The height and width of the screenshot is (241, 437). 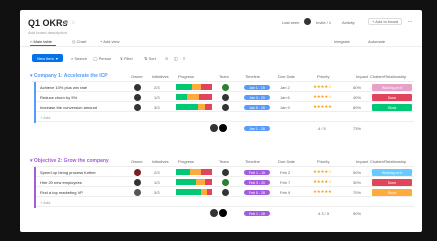 What do you see at coordinates (137, 161) in the screenshot?
I see `column-header-owner: Owner` at bounding box center [137, 161].